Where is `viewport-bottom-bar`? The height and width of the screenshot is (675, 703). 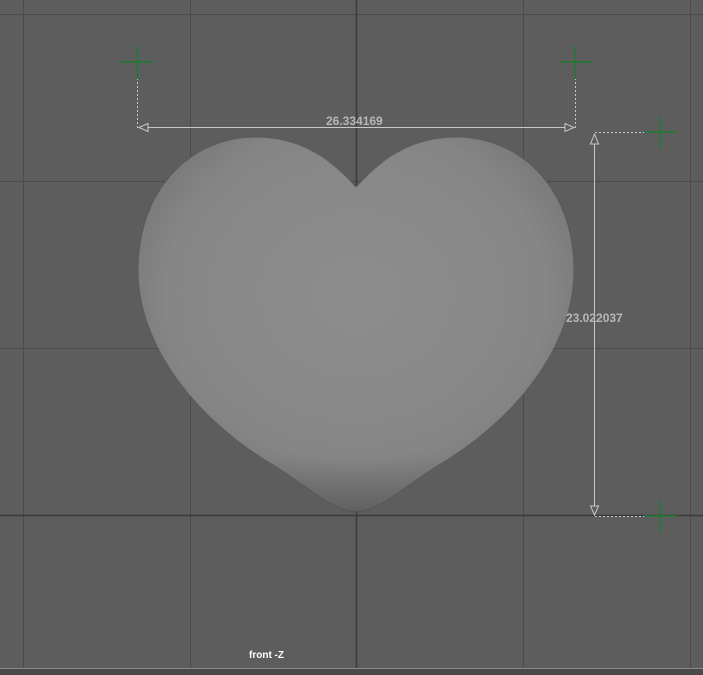
viewport-bottom-bar is located at coordinates (351, 671).